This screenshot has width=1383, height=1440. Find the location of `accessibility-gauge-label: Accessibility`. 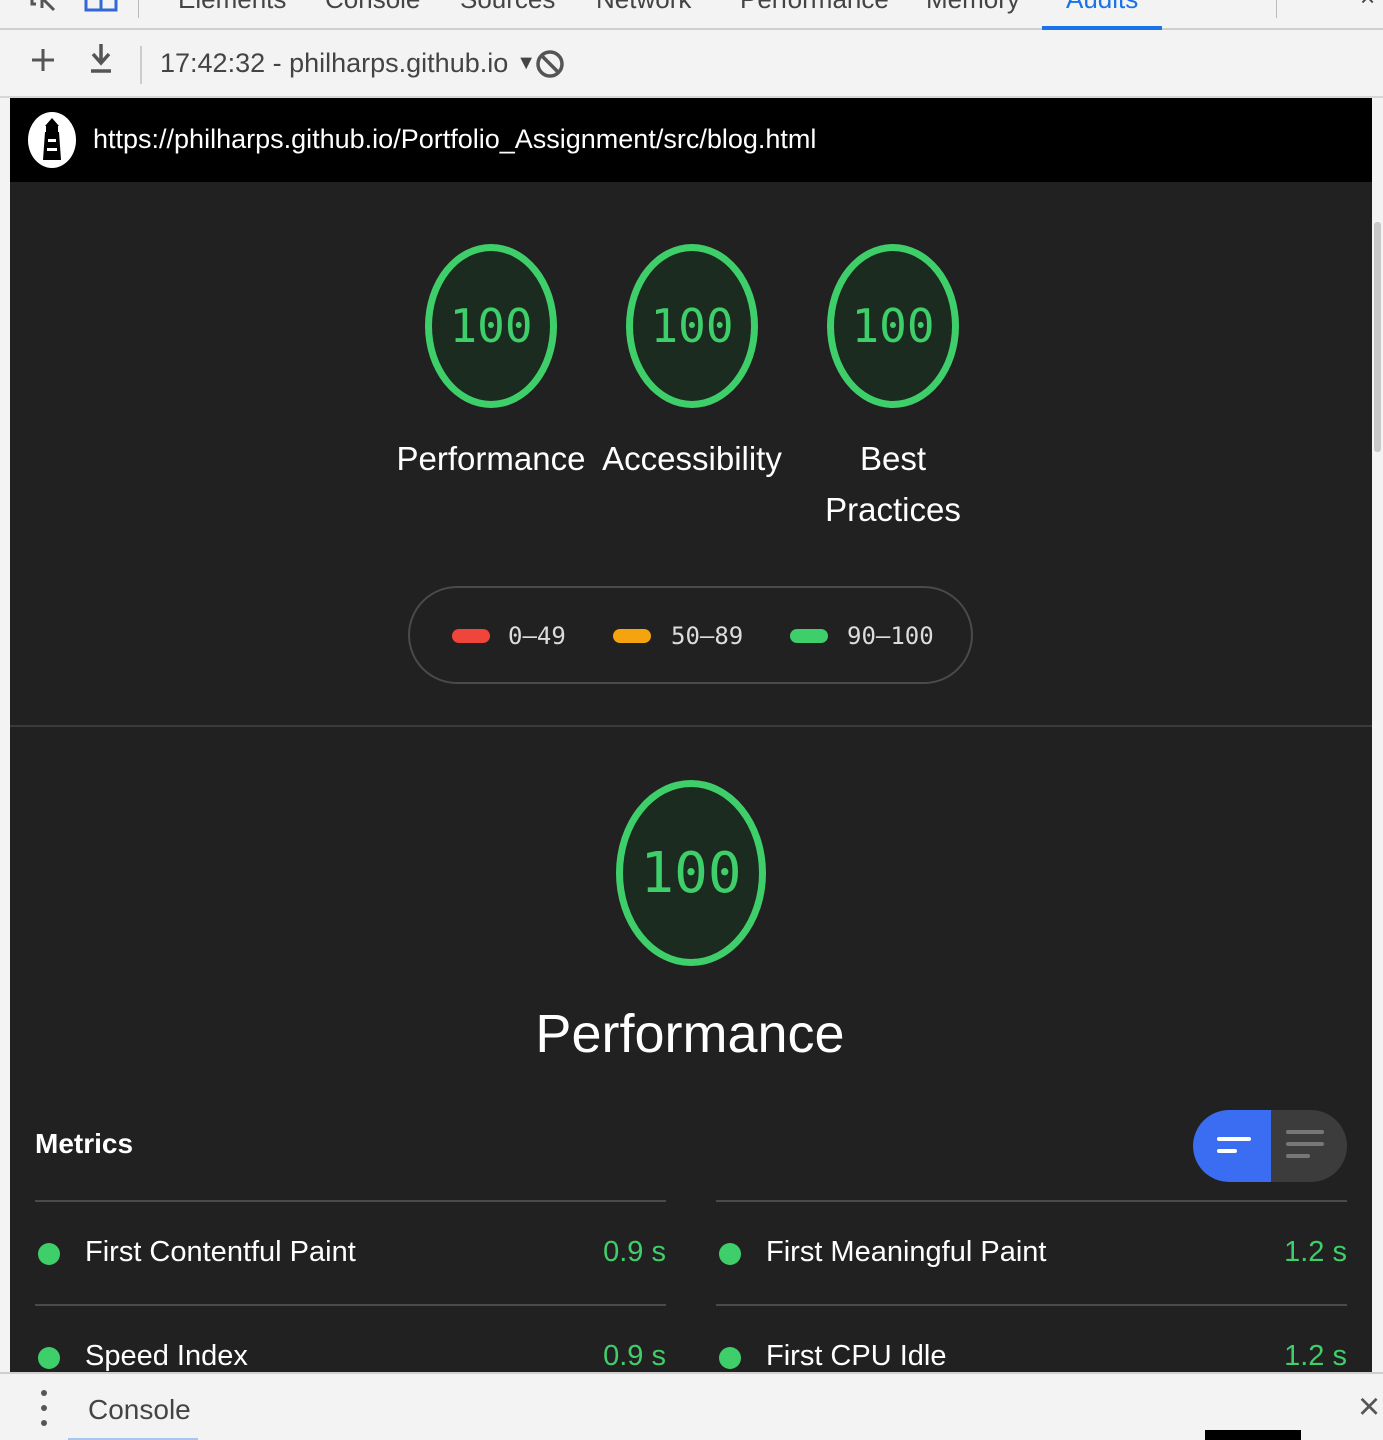

accessibility-gauge-label: Accessibility is located at coordinates (692, 458).